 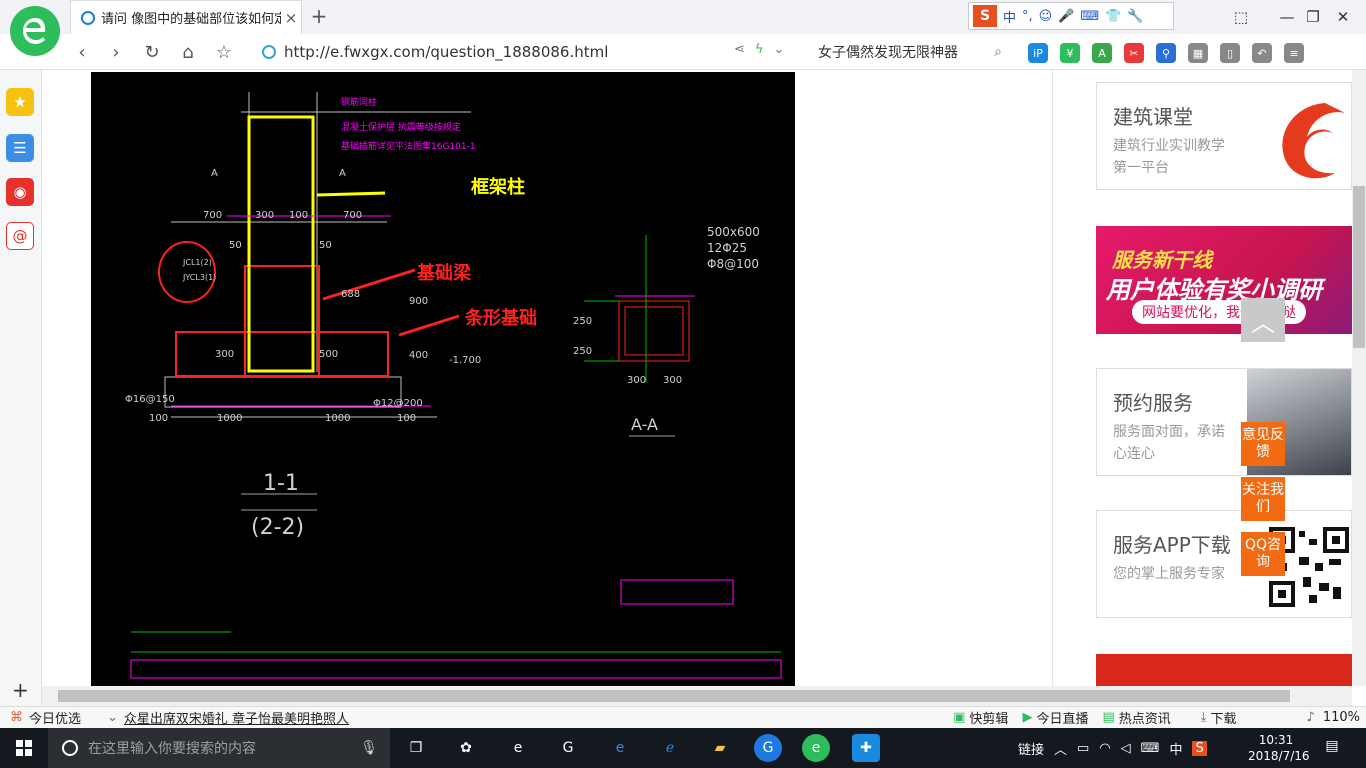 I want to click on forward-icon: ›, so click(x=116, y=52).